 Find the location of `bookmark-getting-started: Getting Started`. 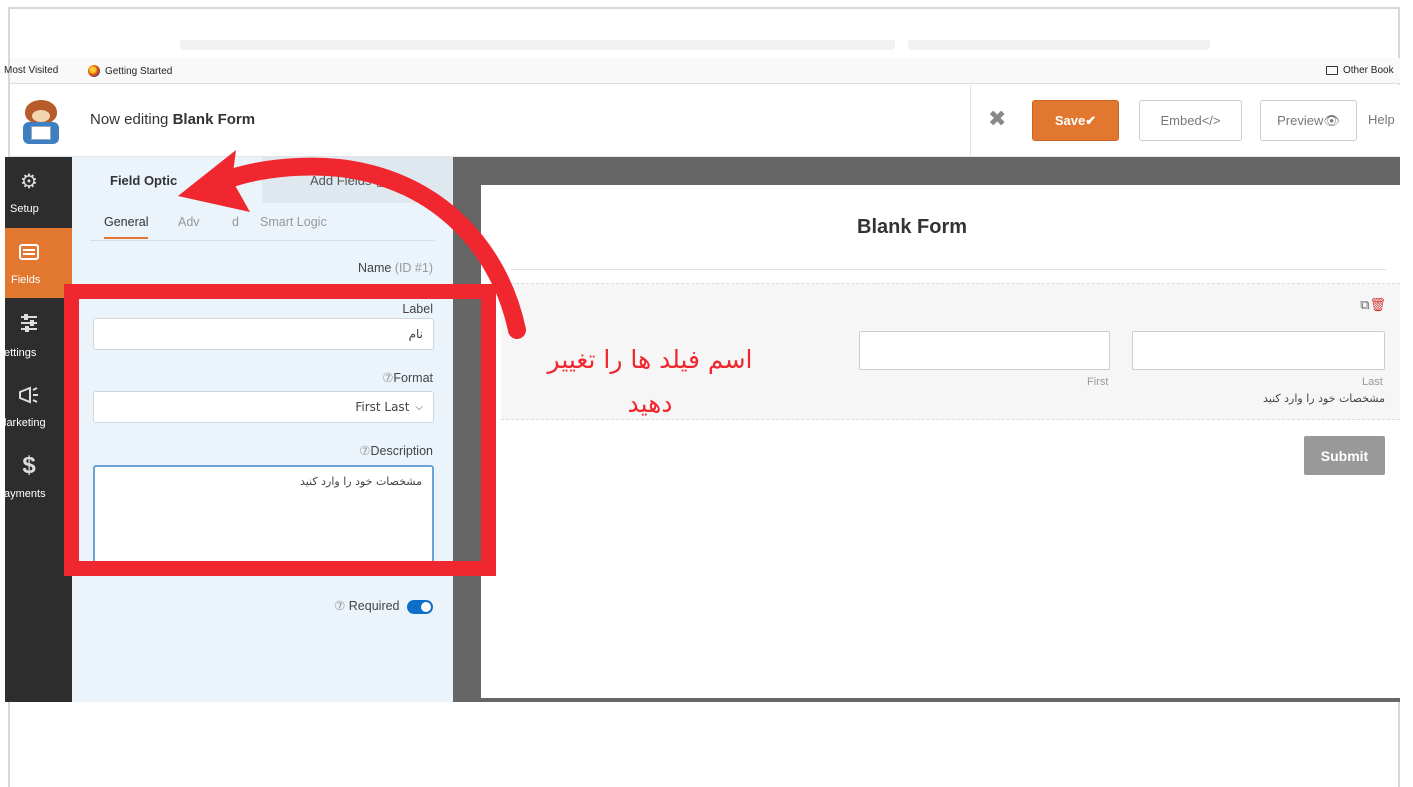

bookmark-getting-started: Getting Started is located at coordinates (130, 71).